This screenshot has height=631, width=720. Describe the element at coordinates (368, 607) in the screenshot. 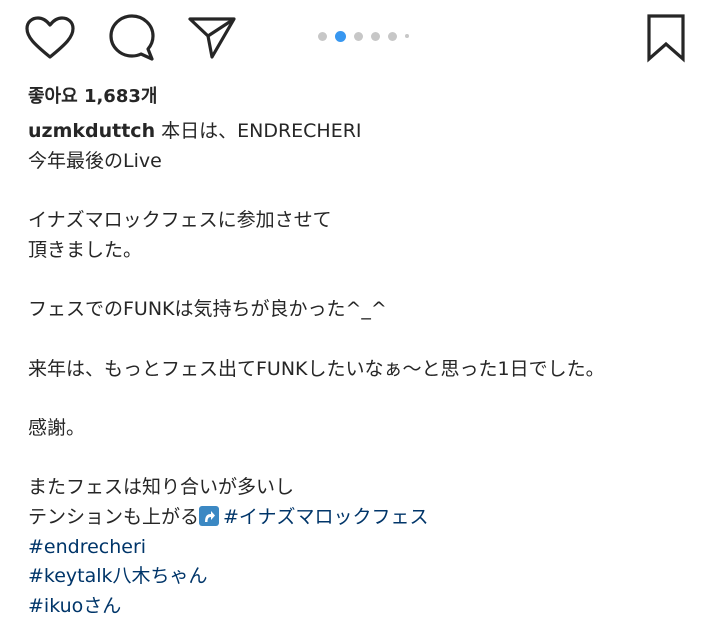

I see `hashtag-line: #ikuoさん` at that location.